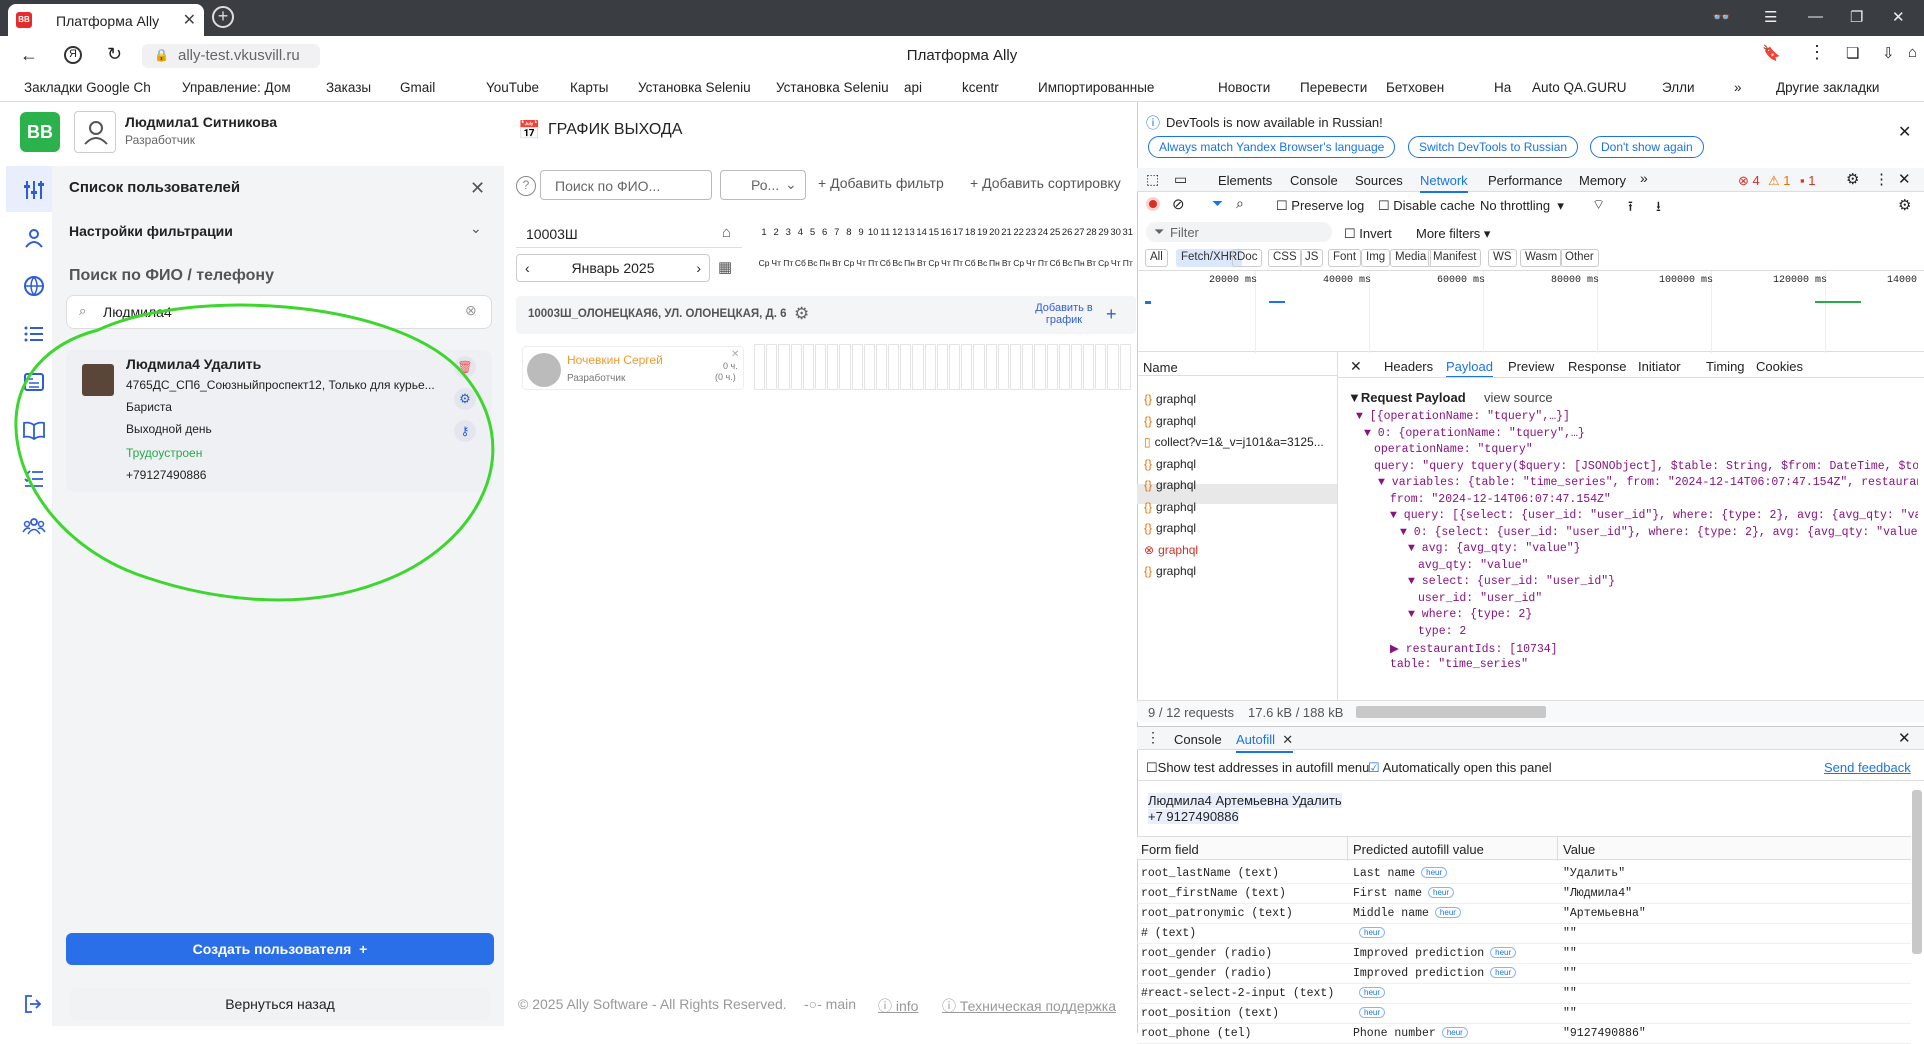 The width and height of the screenshot is (1924, 1044). What do you see at coordinates (1247, 258) in the screenshot?
I see `type-filter-doc: Doc` at bounding box center [1247, 258].